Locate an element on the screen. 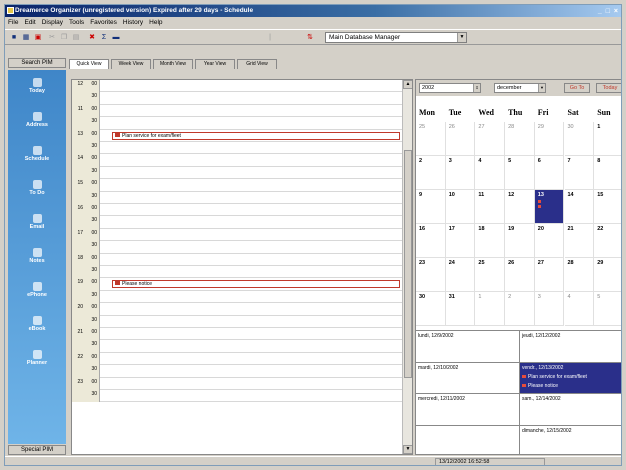 The width and height of the screenshot is (626, 470). nav-item: Schedule is located at coordinates (37, 154).